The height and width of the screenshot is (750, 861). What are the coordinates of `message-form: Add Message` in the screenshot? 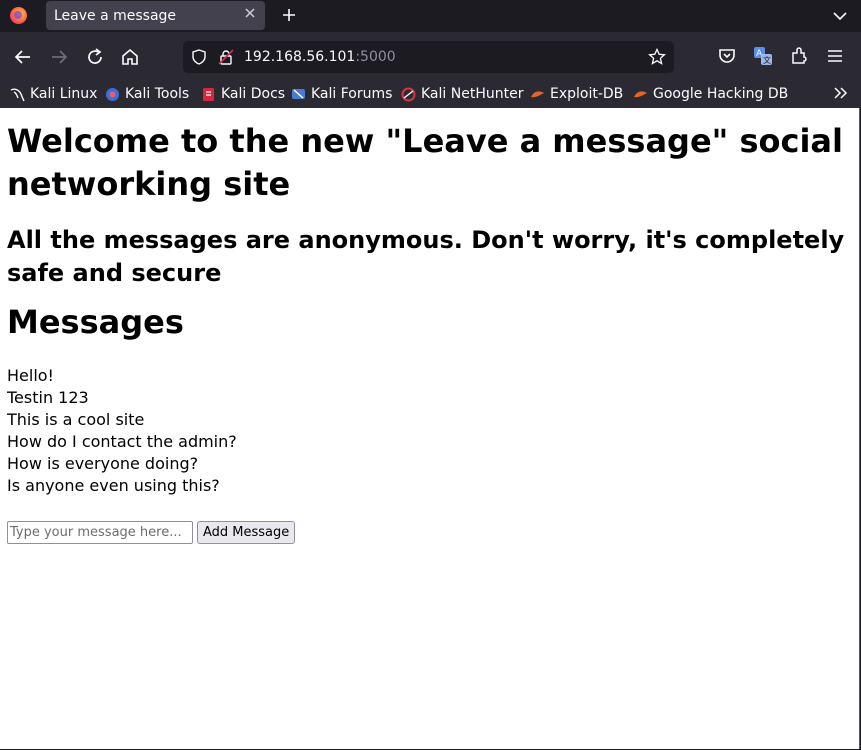 It's located at (429, 532).